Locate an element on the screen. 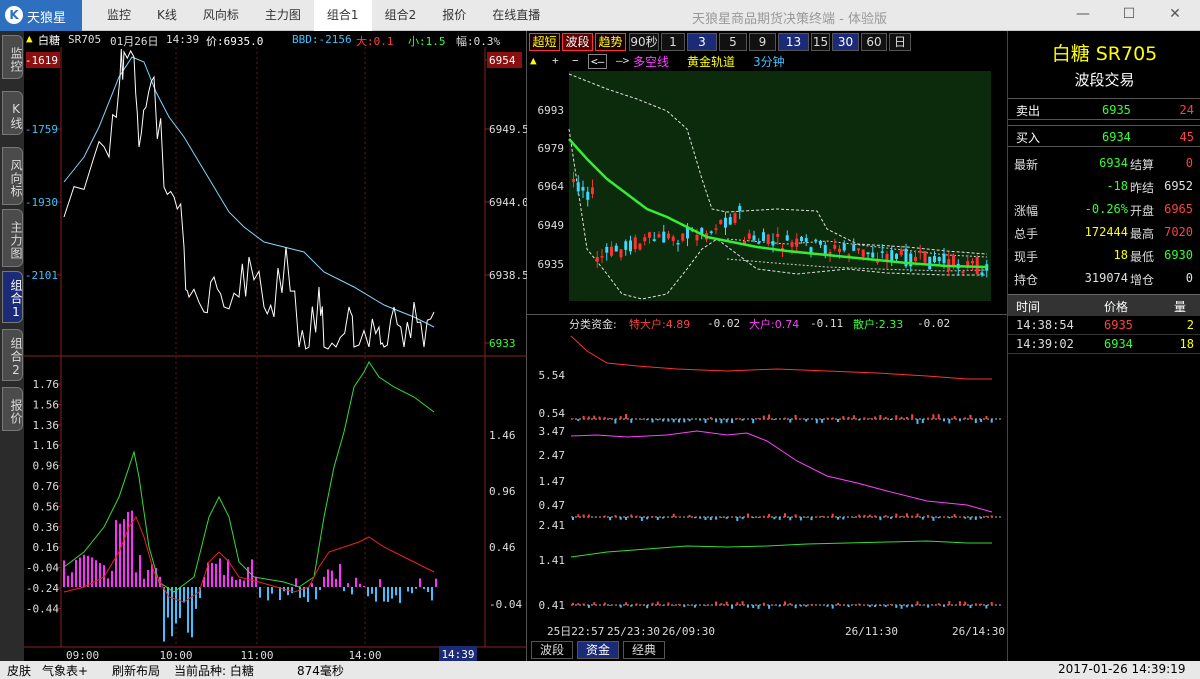  tab-wave: 波段 is located at coordinates (552, 650).